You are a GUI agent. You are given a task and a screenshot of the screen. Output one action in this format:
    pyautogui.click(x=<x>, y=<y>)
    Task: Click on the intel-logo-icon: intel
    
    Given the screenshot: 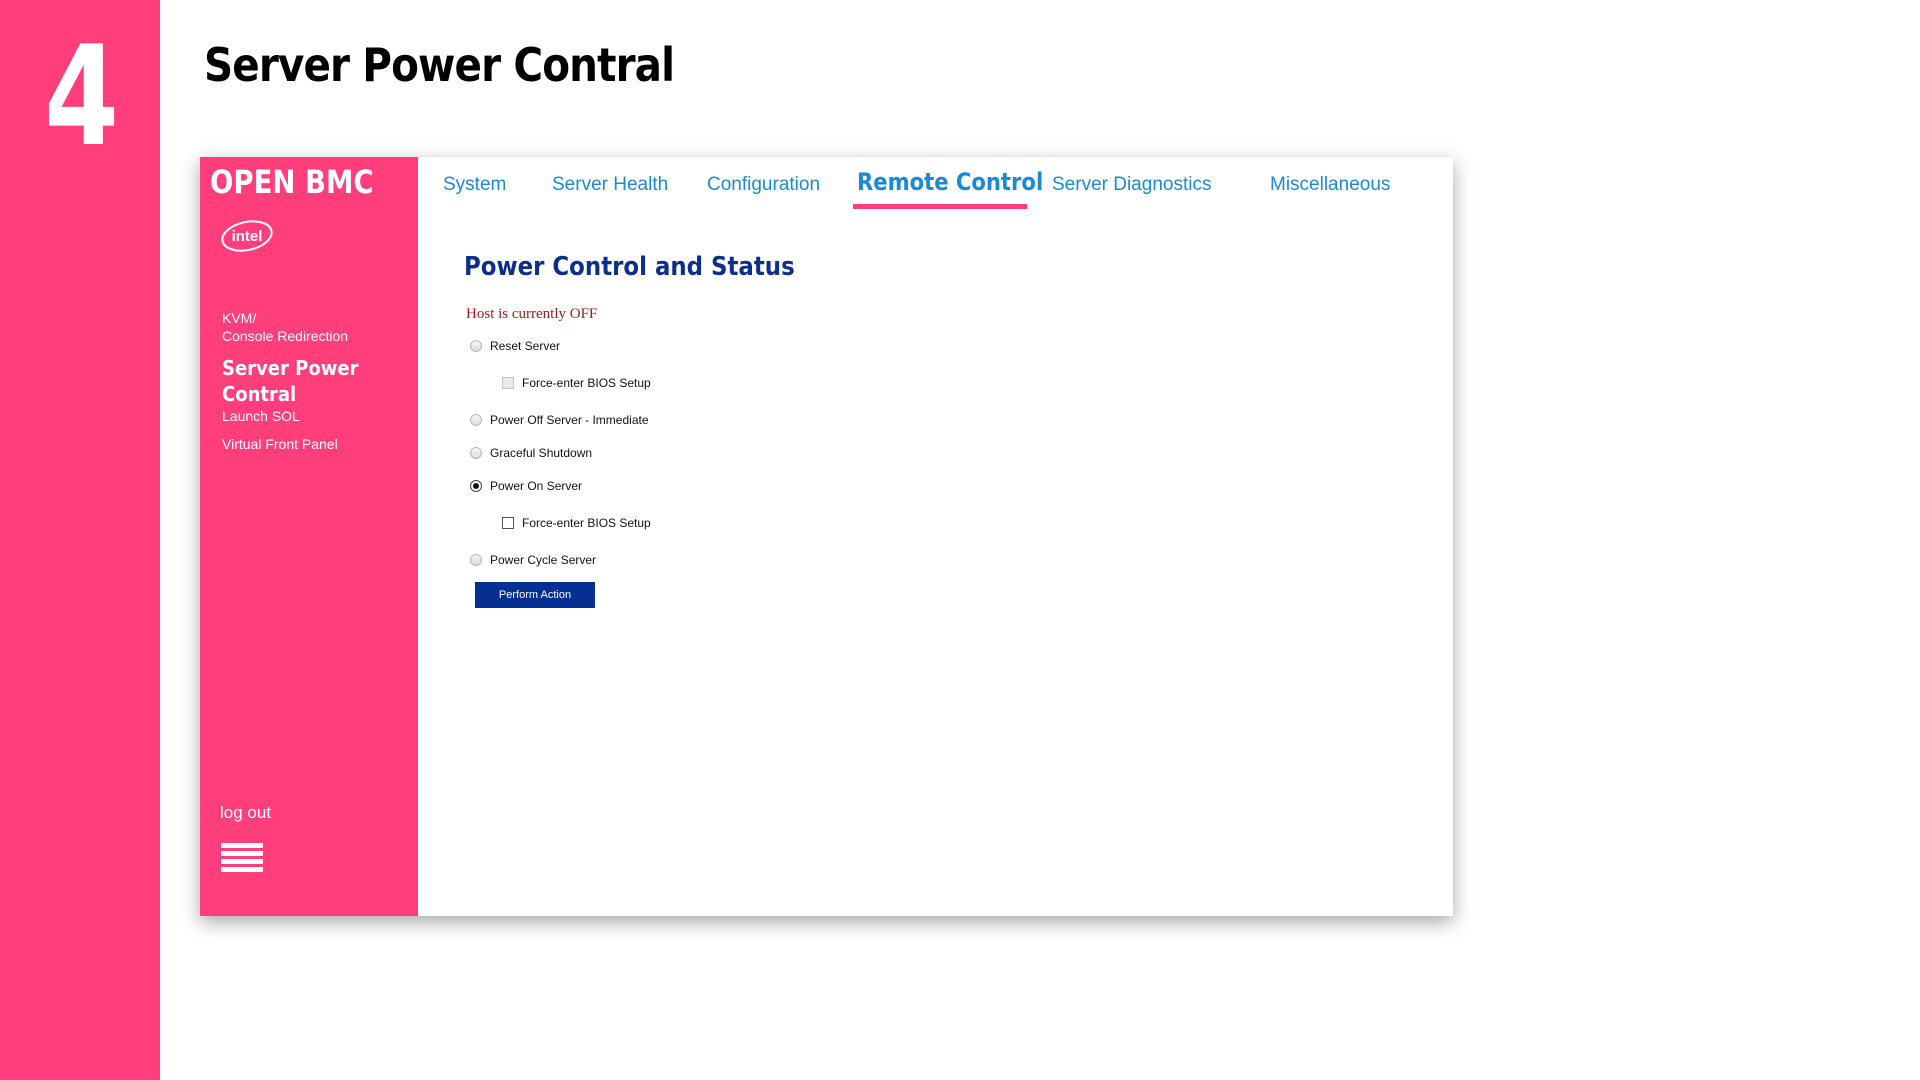 What is the action you would take?
    pyautogui.click(x=247, y=236)
    